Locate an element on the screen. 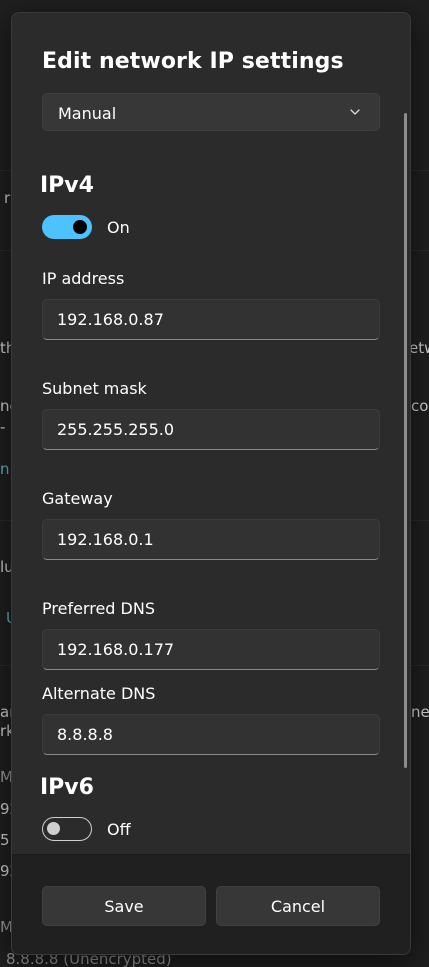 The height and width of the screenshot is (967, 429). gateway-input is located at coordinates (211, 539).